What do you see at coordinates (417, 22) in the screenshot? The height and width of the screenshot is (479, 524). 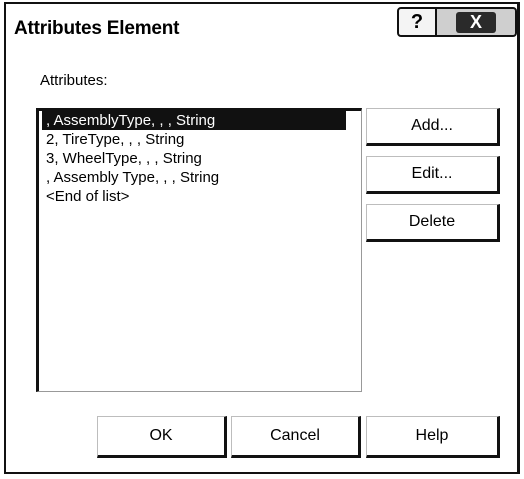 I see `help-icon: ?` at bounding box center [417, 22].